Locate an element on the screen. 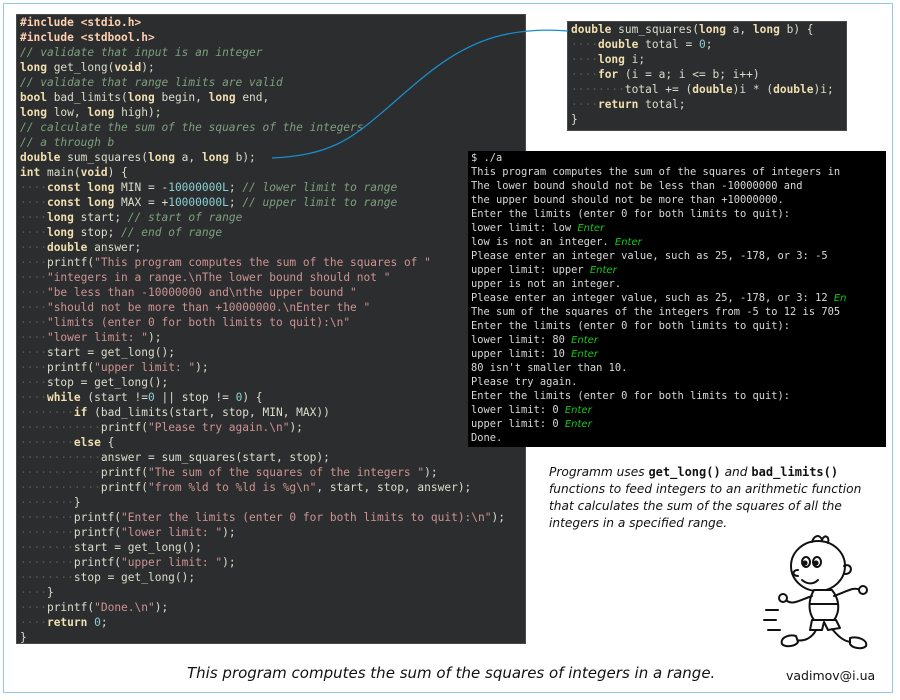 The image size is (900, 700). terminal-text: upper limit: upper is located at coordinates (530, 270).